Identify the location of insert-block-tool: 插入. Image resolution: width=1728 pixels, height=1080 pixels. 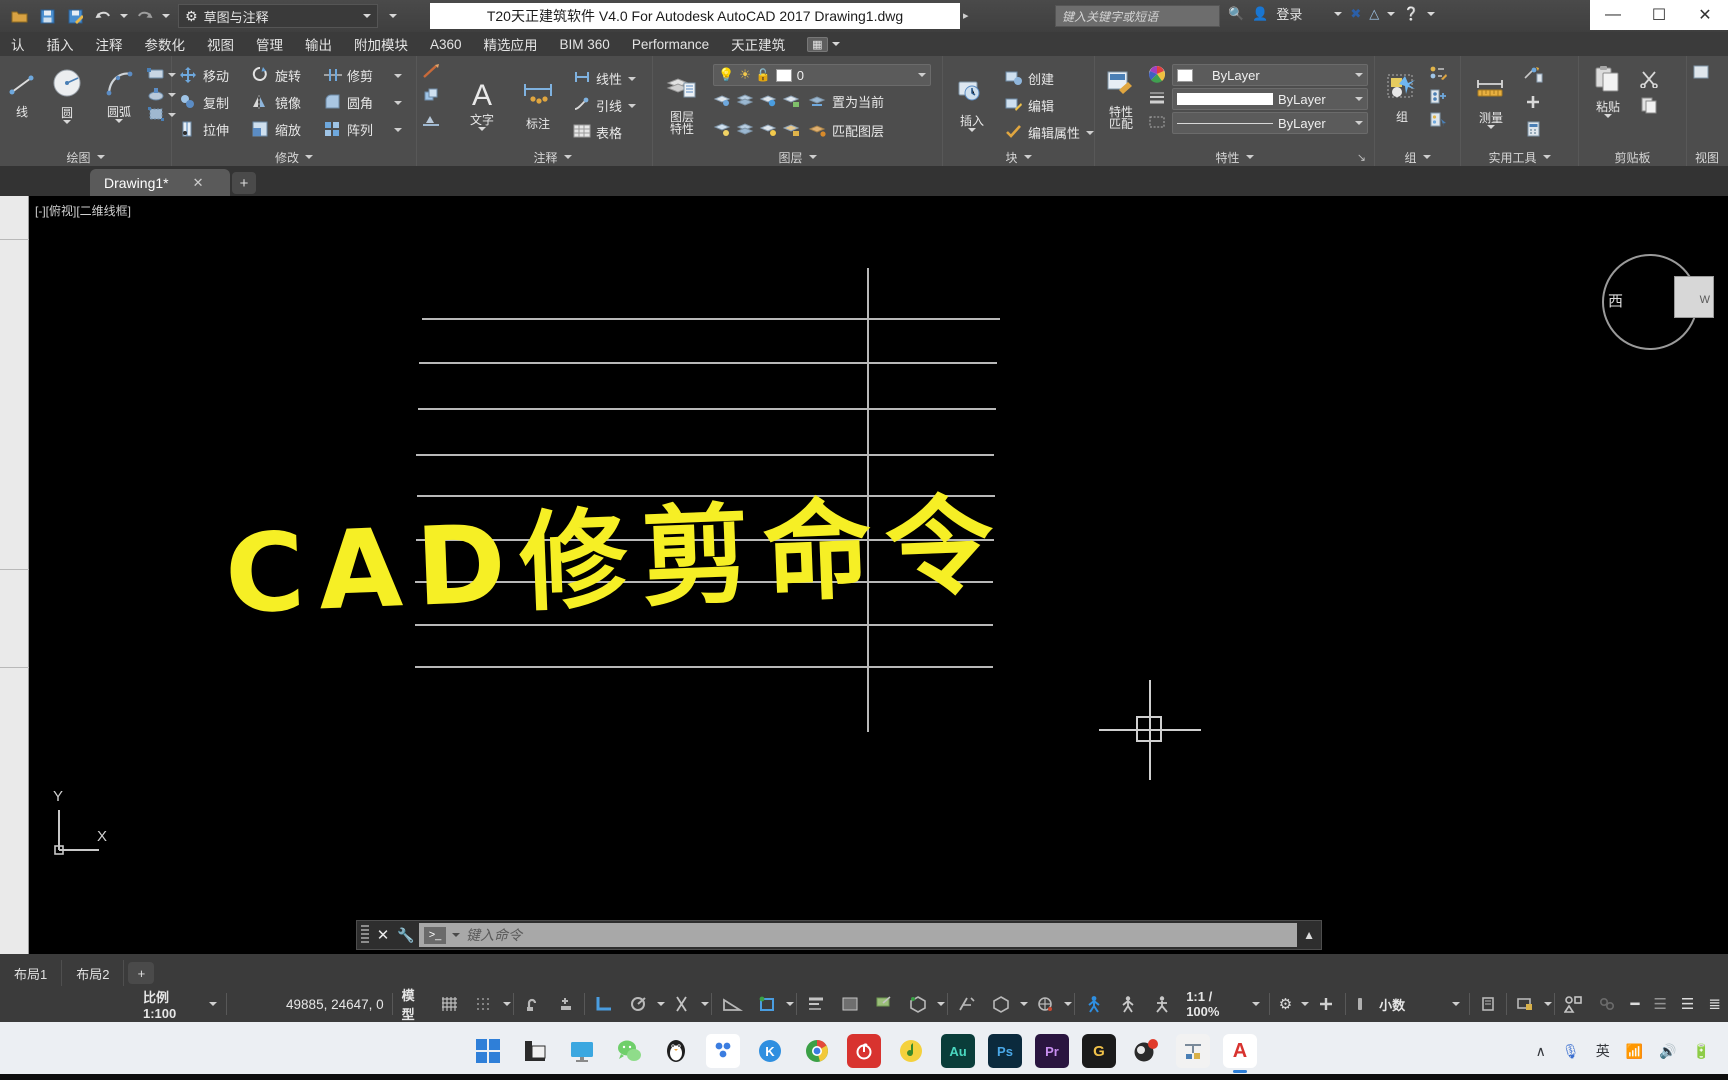
(972, 104).